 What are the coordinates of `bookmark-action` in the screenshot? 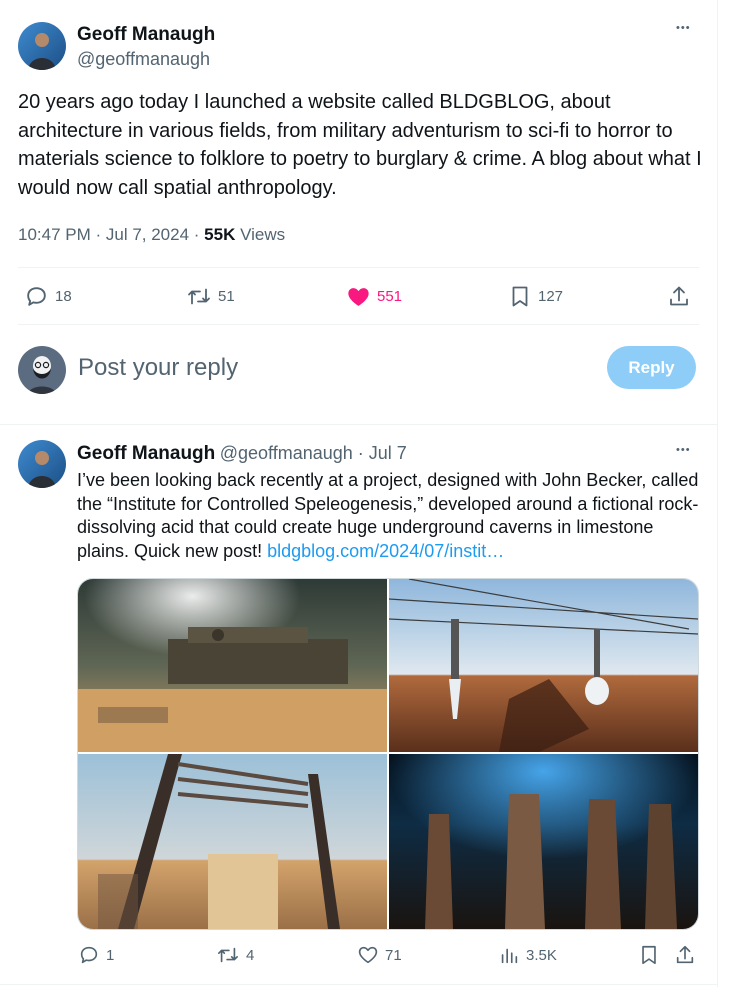 It's located at (649, 955).